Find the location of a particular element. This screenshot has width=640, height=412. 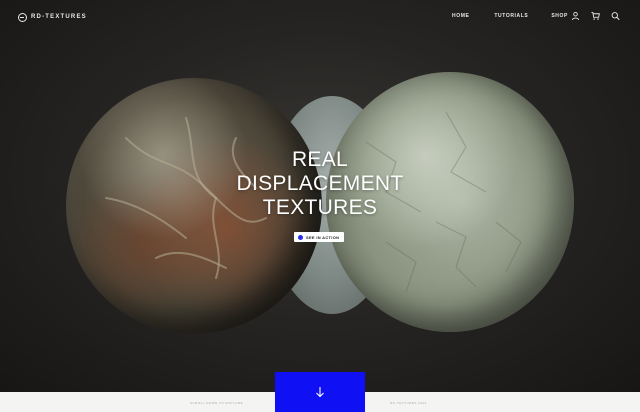

cta-label: SEE IN ACTION is located at coordinates (323, 237).